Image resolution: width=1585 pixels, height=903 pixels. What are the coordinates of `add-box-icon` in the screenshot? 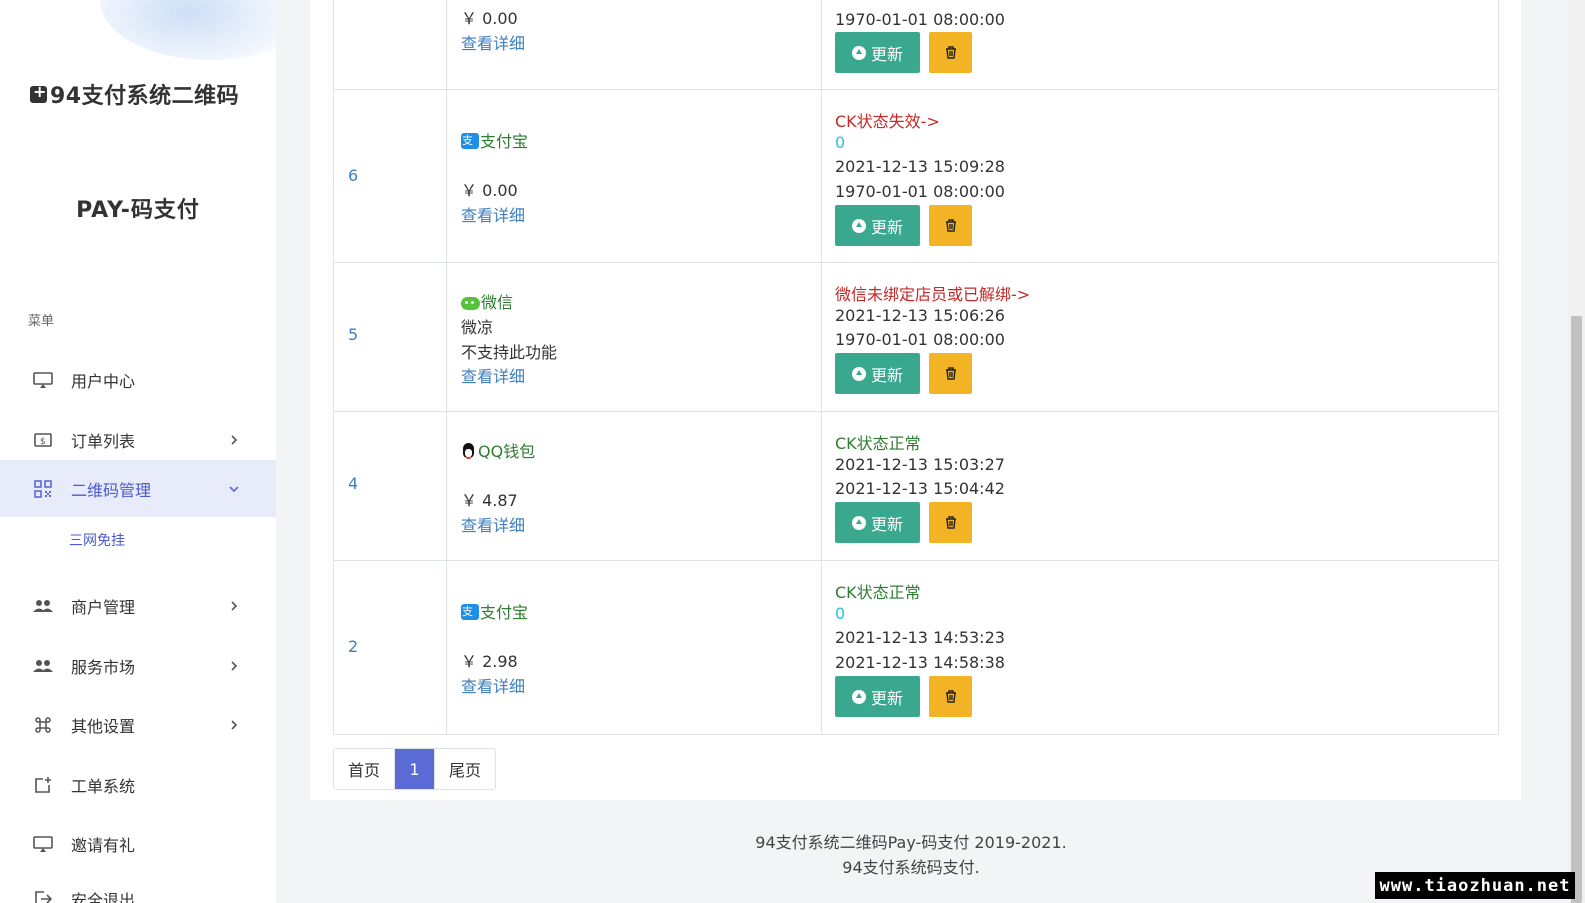 It's located at (43, 785).